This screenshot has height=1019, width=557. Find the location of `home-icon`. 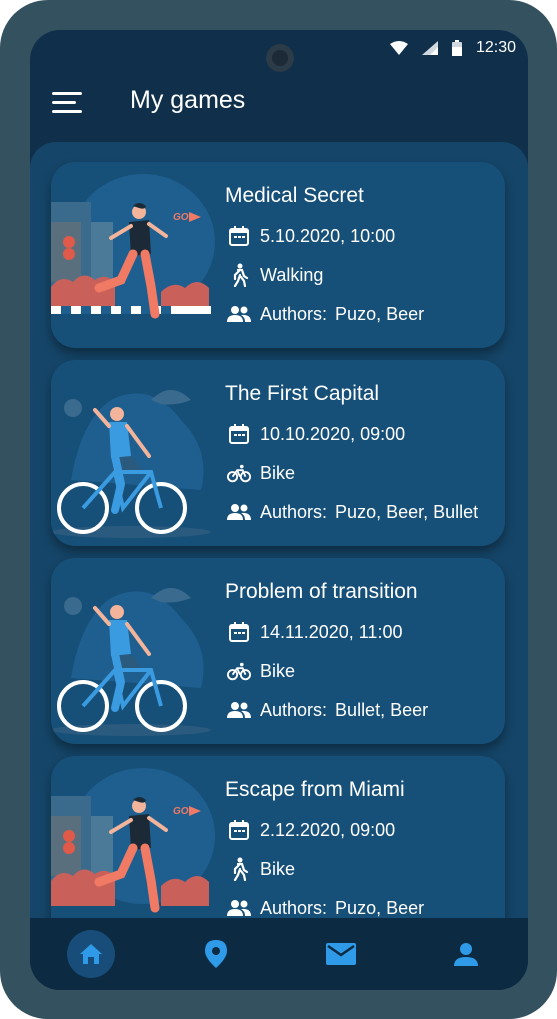

home-icon is located at coordinates (91, 954).